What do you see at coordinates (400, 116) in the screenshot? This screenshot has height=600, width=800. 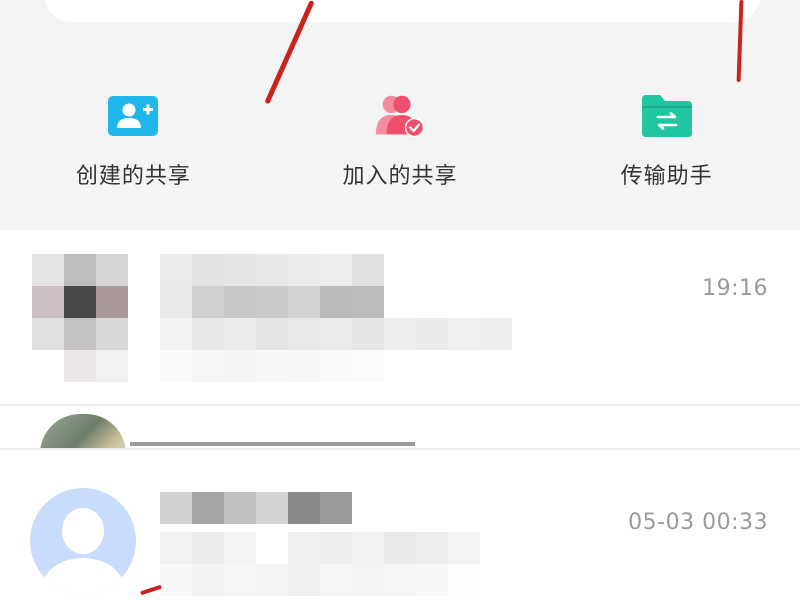 I see `joined-users-check-icon` at bounding box center [400, 116].